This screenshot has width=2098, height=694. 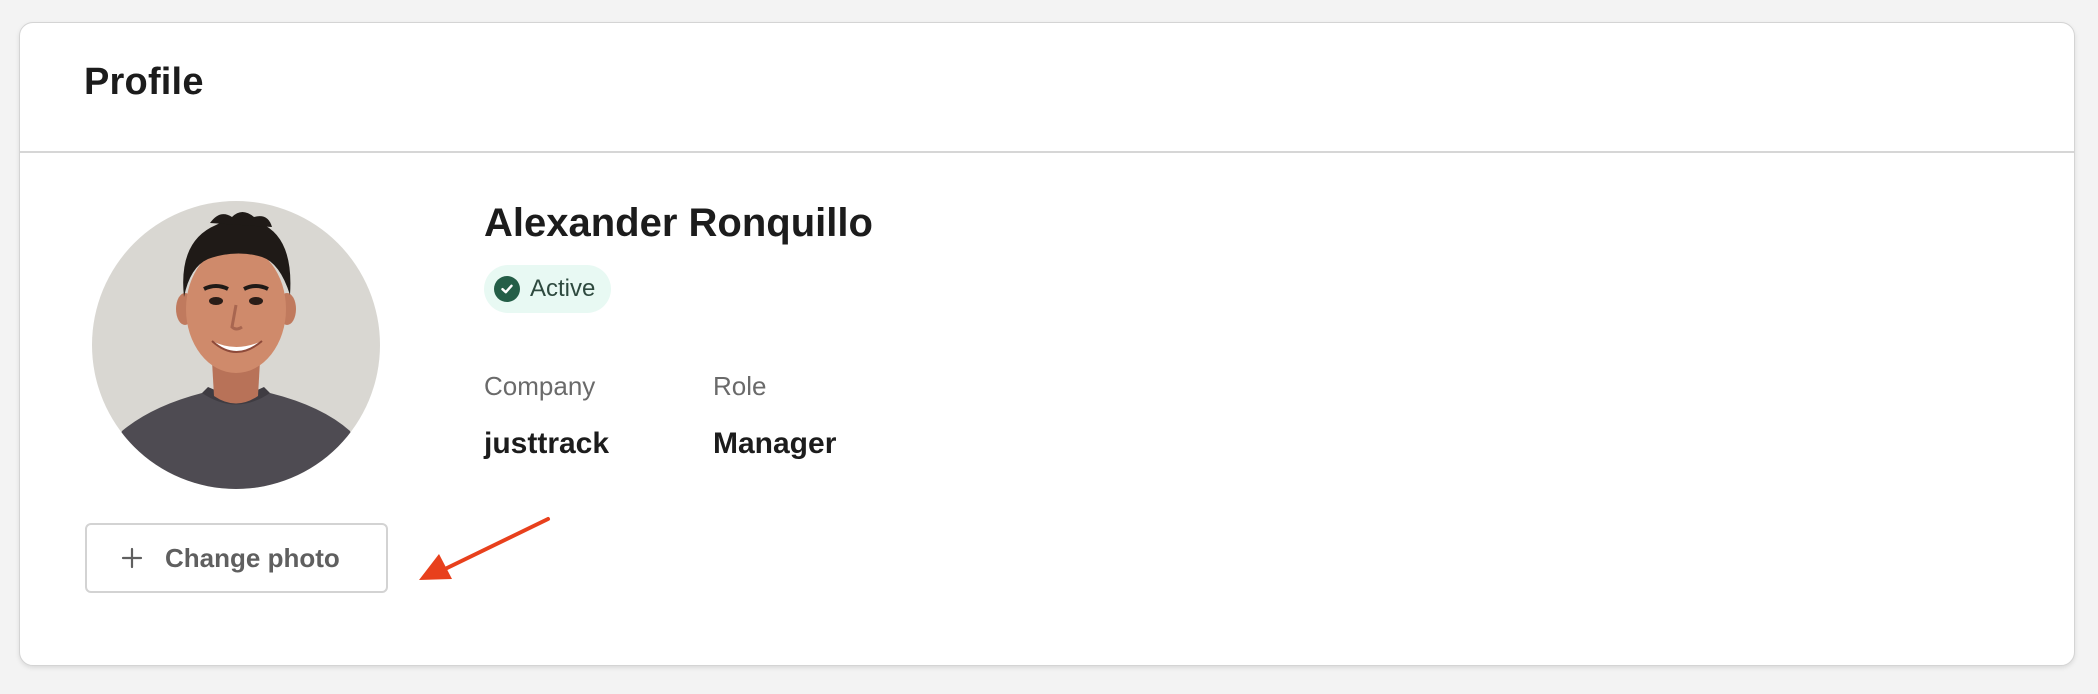 I want to click on profile-name: Alexander Ronquillo, so click(x=678, y=223).